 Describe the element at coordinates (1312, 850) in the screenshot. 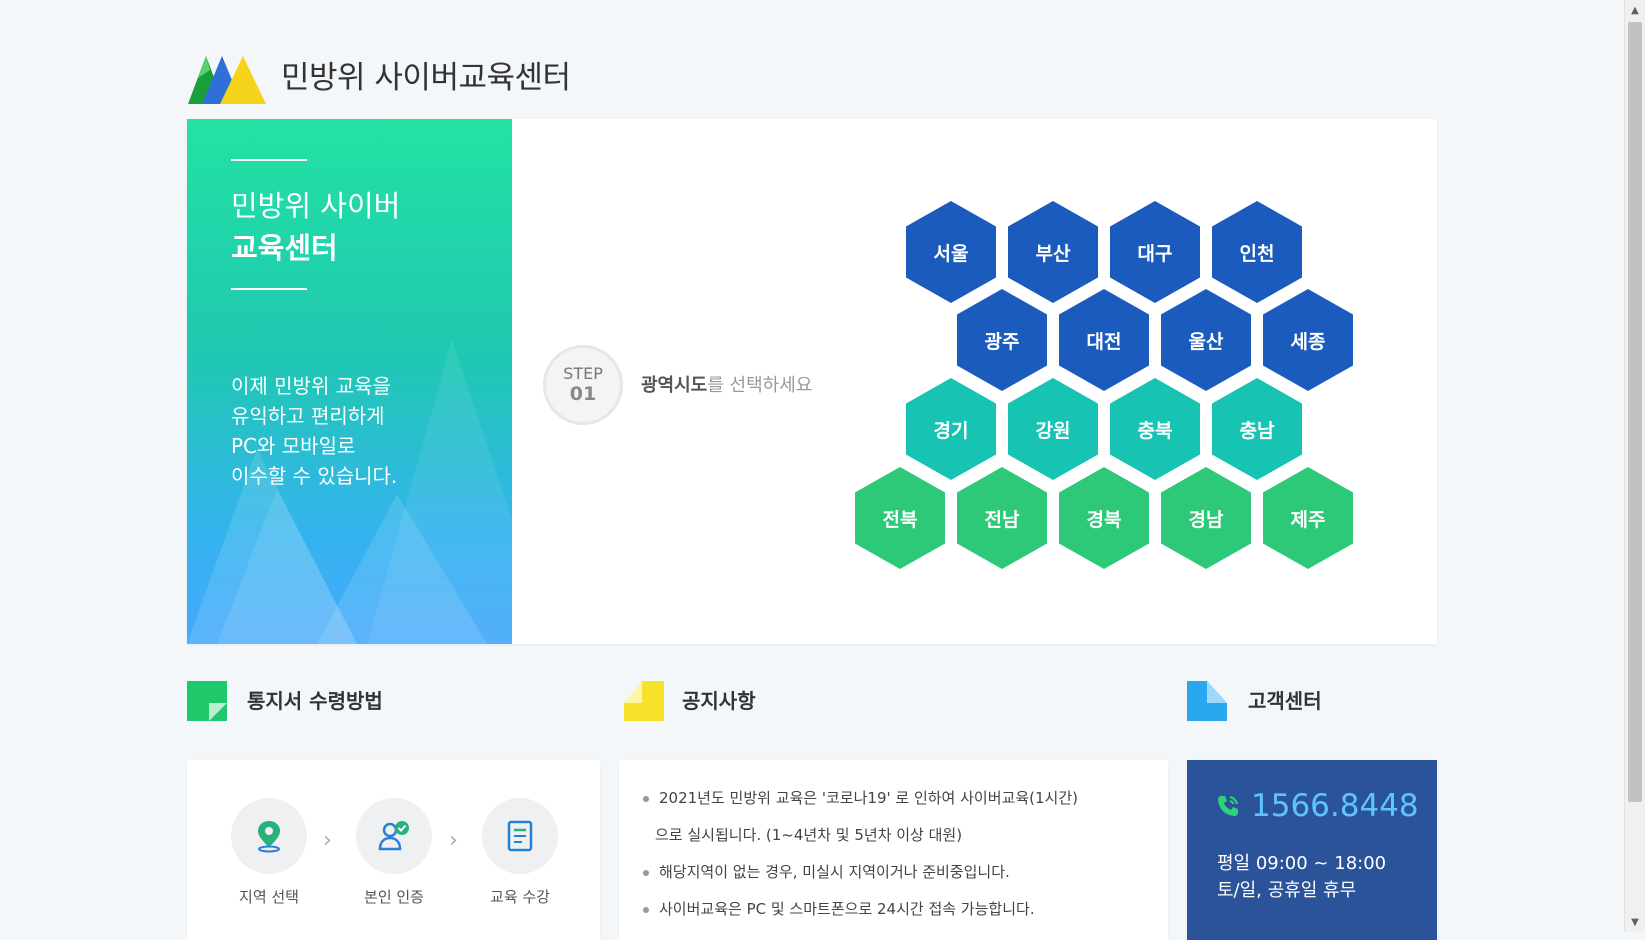

I see `customer-center-card: 1566.8448 평일 09:00 ~ 18:00 토/일, 공휴일 휴무` at that location.